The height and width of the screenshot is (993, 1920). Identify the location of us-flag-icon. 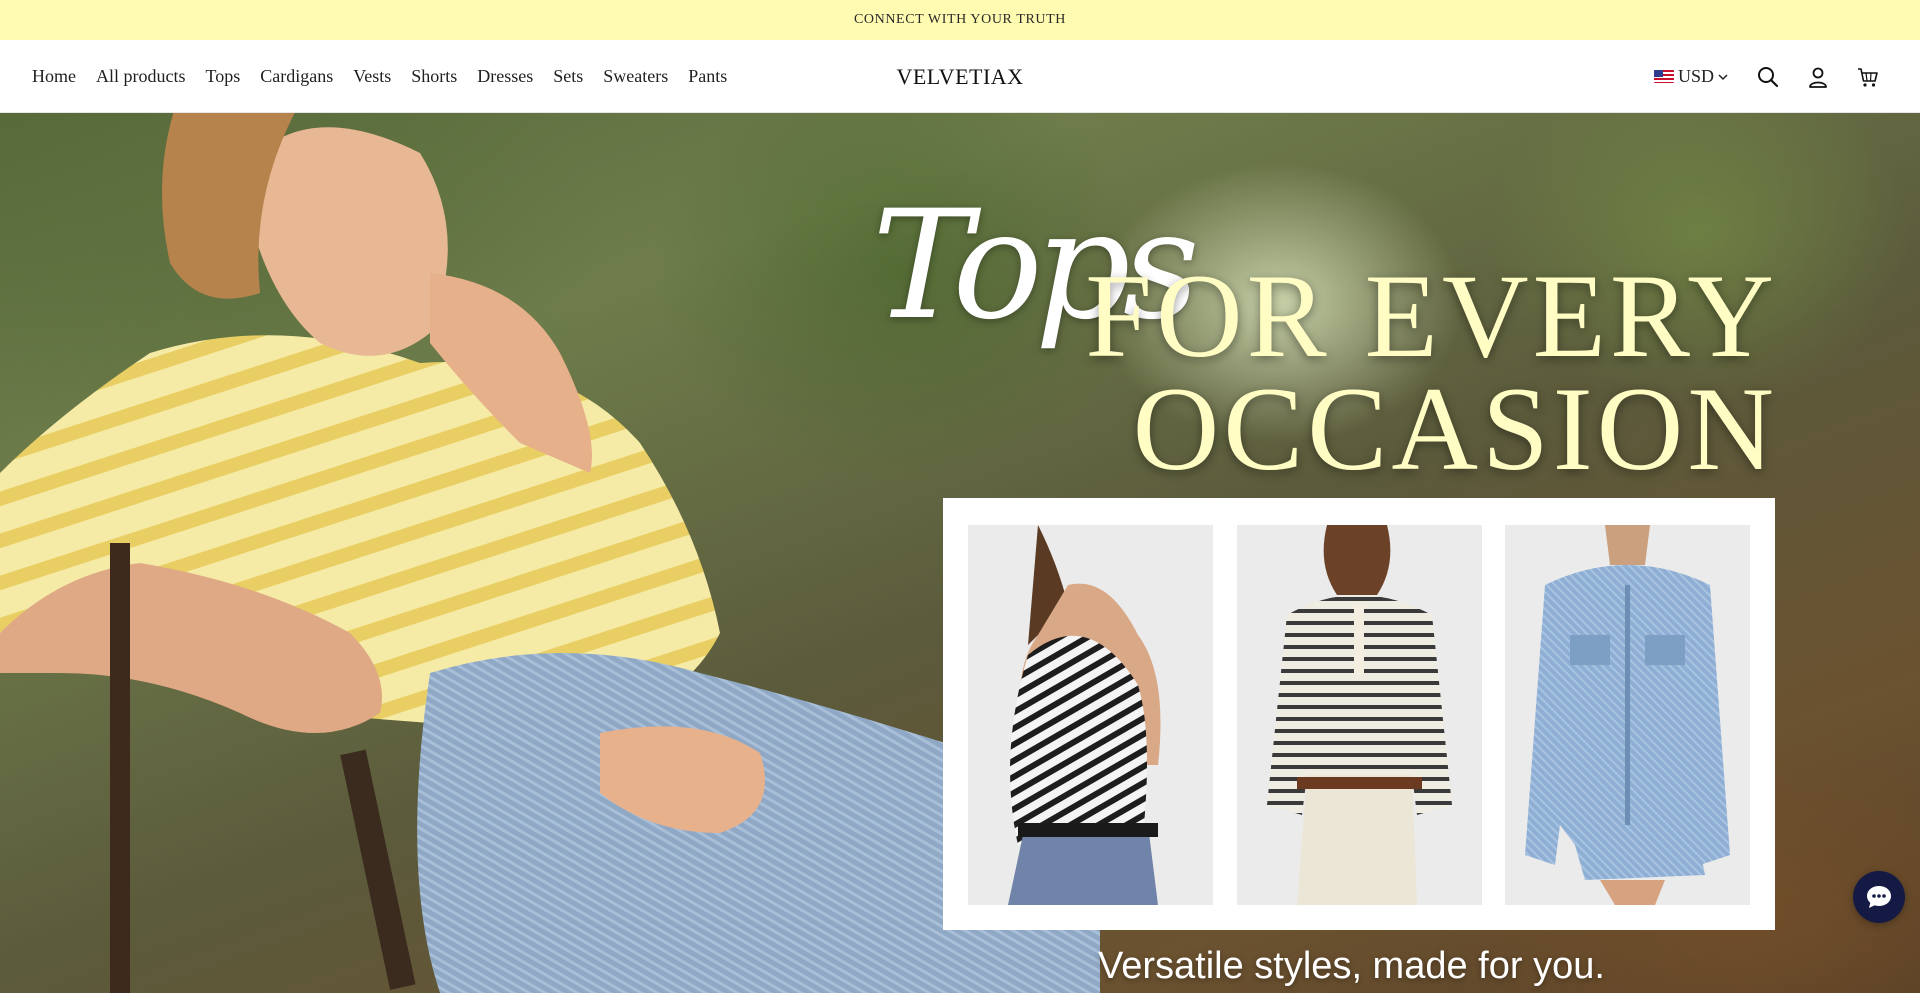
(1663, 76).